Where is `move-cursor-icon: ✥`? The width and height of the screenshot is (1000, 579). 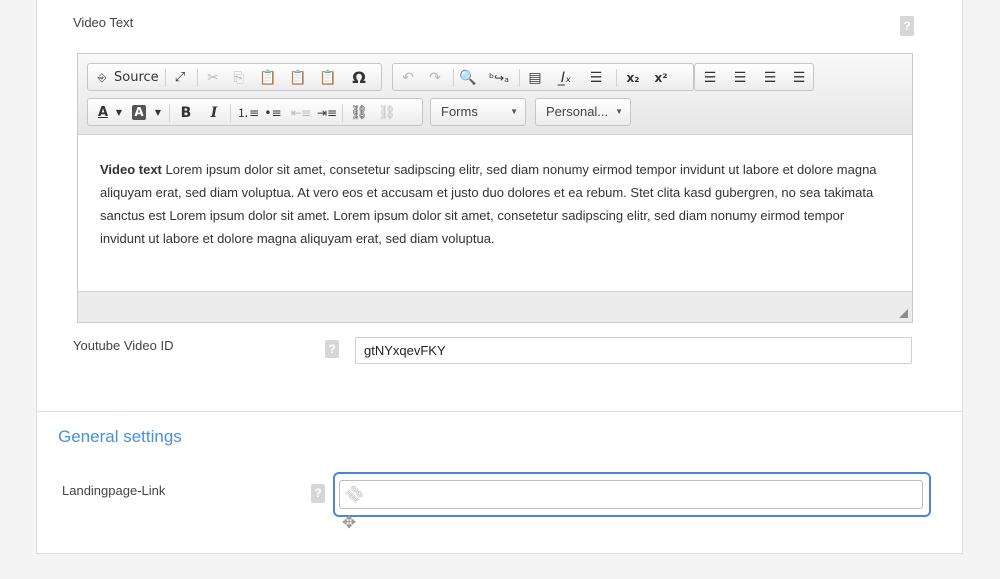 move-cursor-icon: ✥ is located at coordinates (349, 522).